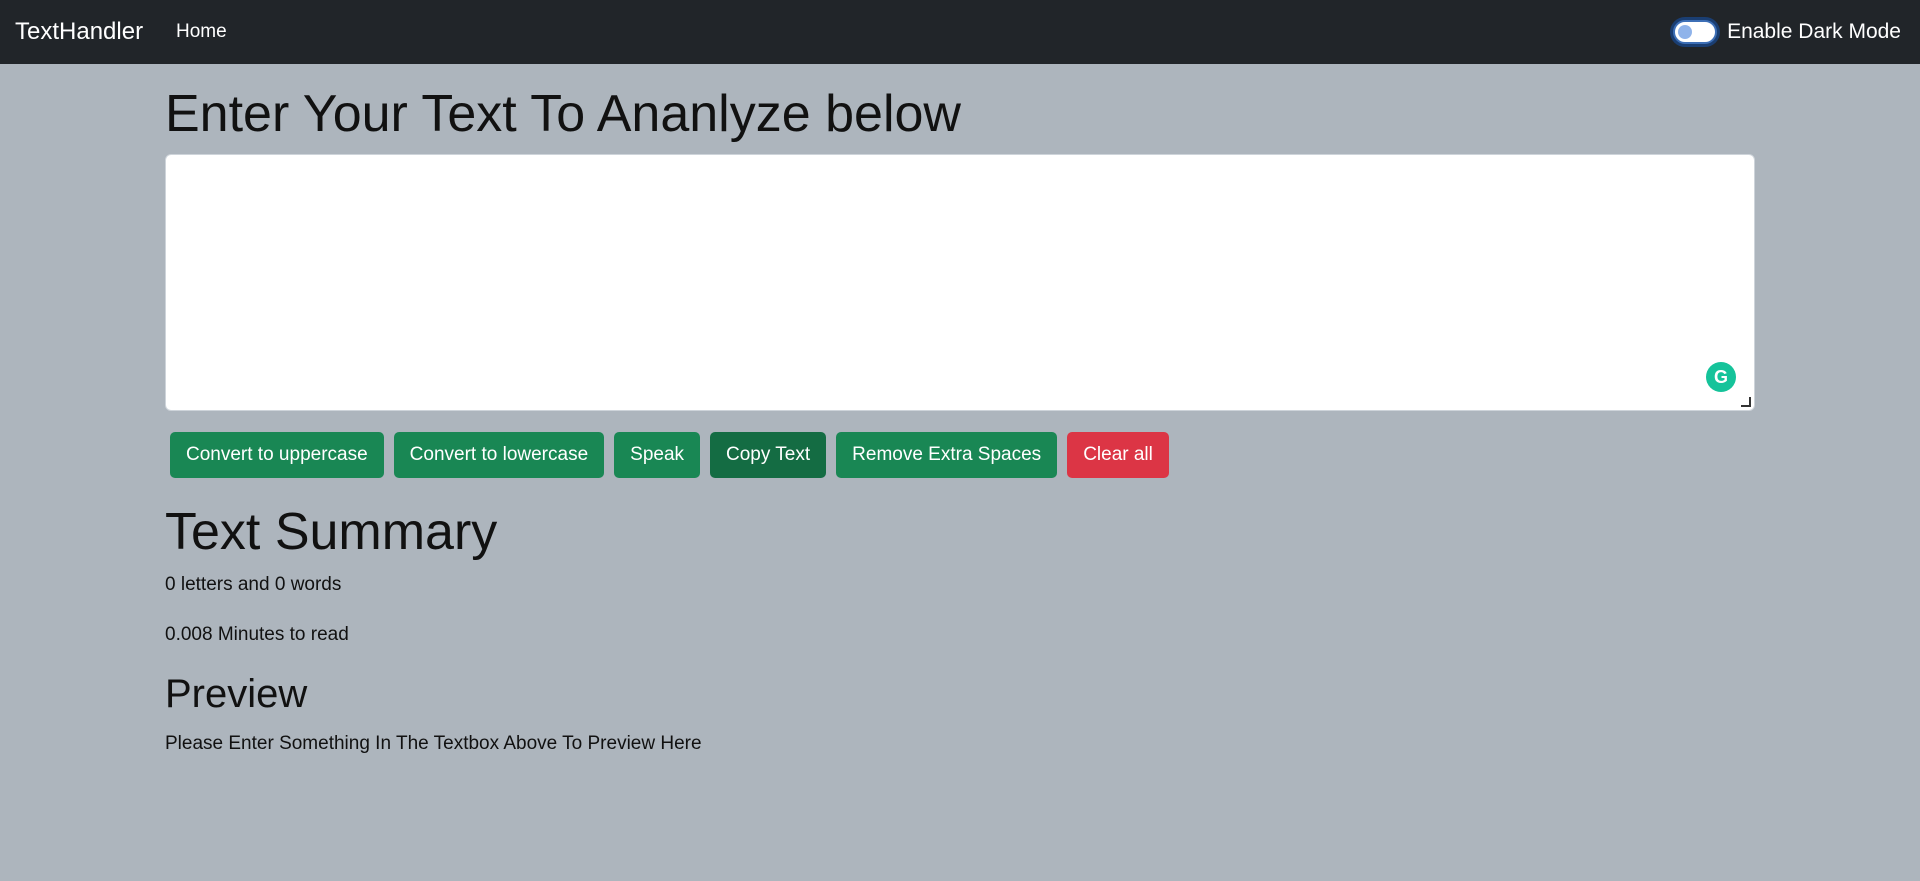 The width and height of the screenshot is (1920, 881). What do you see at coordinates (1685, 32) in the screenshot?
I see `toggle-knob` at bounding box center [1685, 32].